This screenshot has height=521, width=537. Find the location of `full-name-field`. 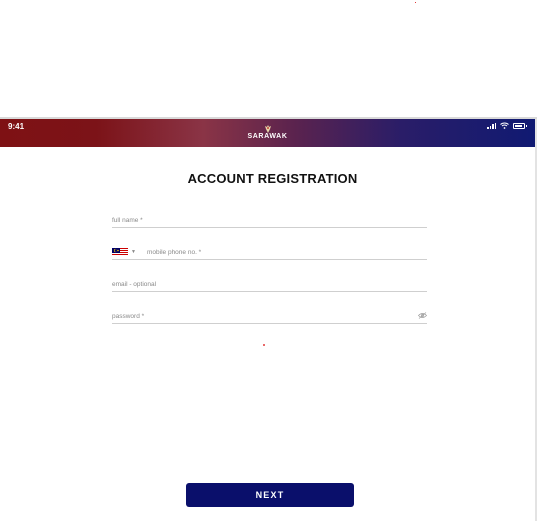

full-name-field is located at coordinates (269, 221).